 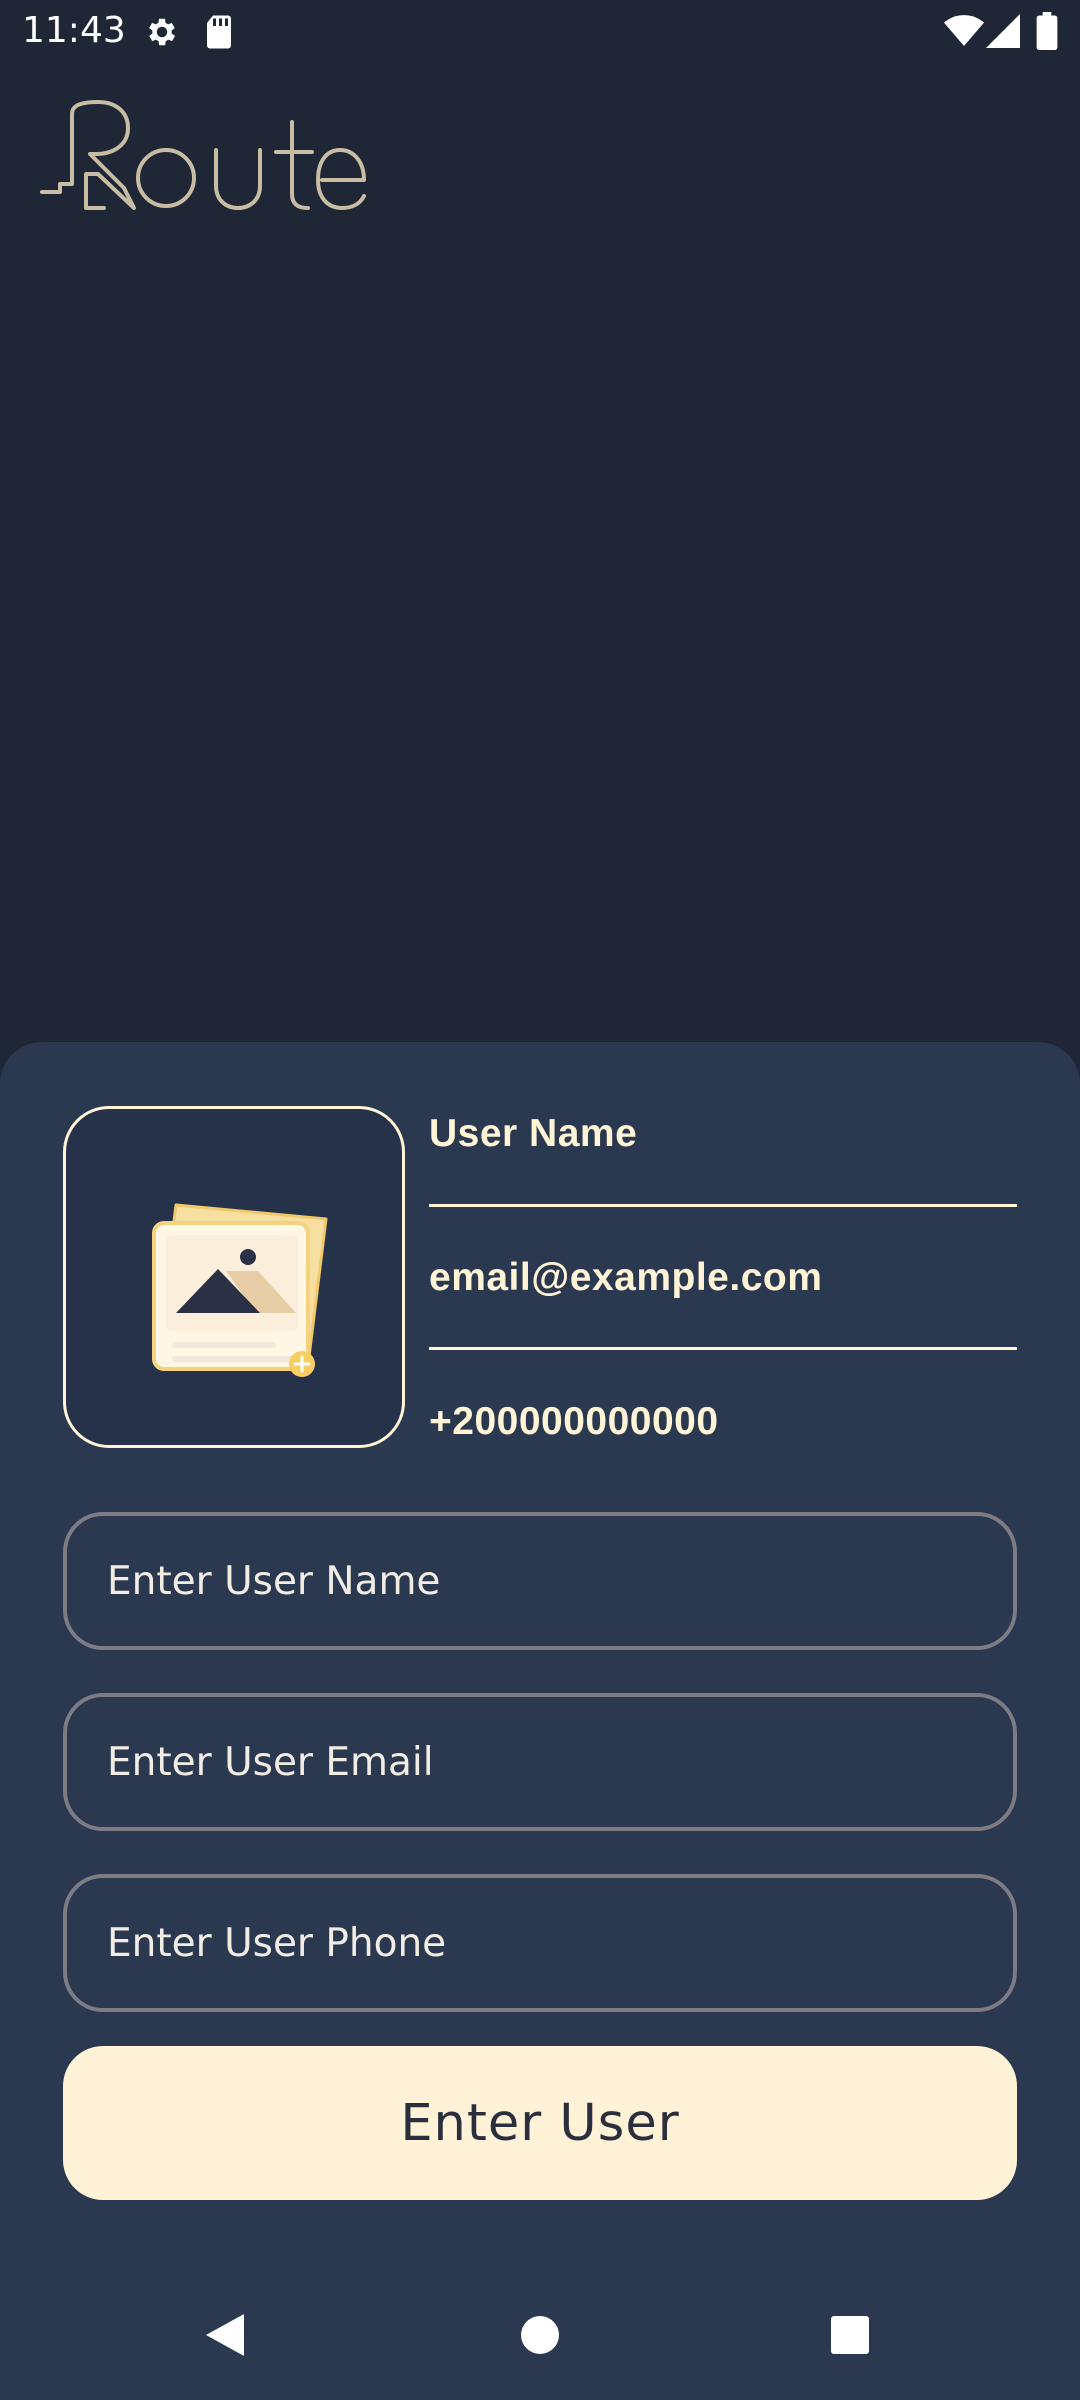 What do you see at coordinates (540, 2123) in the screenshot?
I see `enter-user-button: Enter User` at bounding box center [540, 2123].